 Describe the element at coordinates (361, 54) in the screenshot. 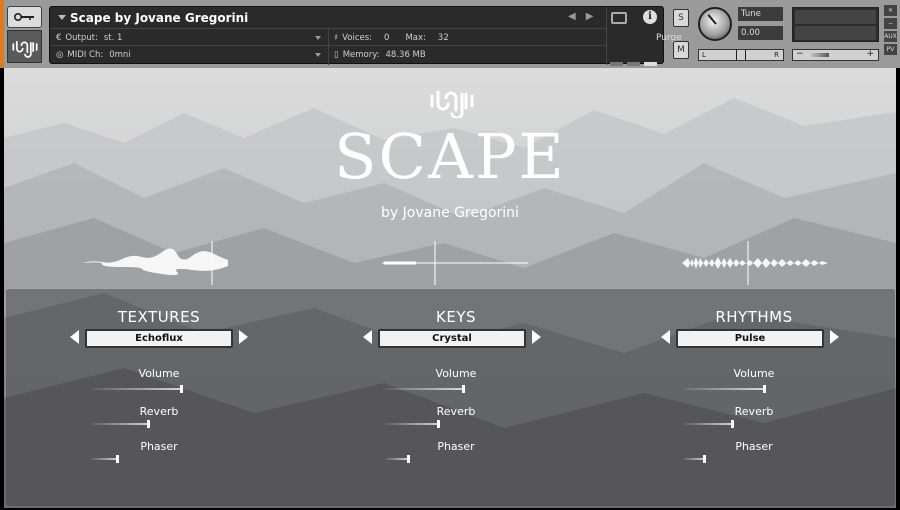

I see `memory-label: Memory:` at that location.